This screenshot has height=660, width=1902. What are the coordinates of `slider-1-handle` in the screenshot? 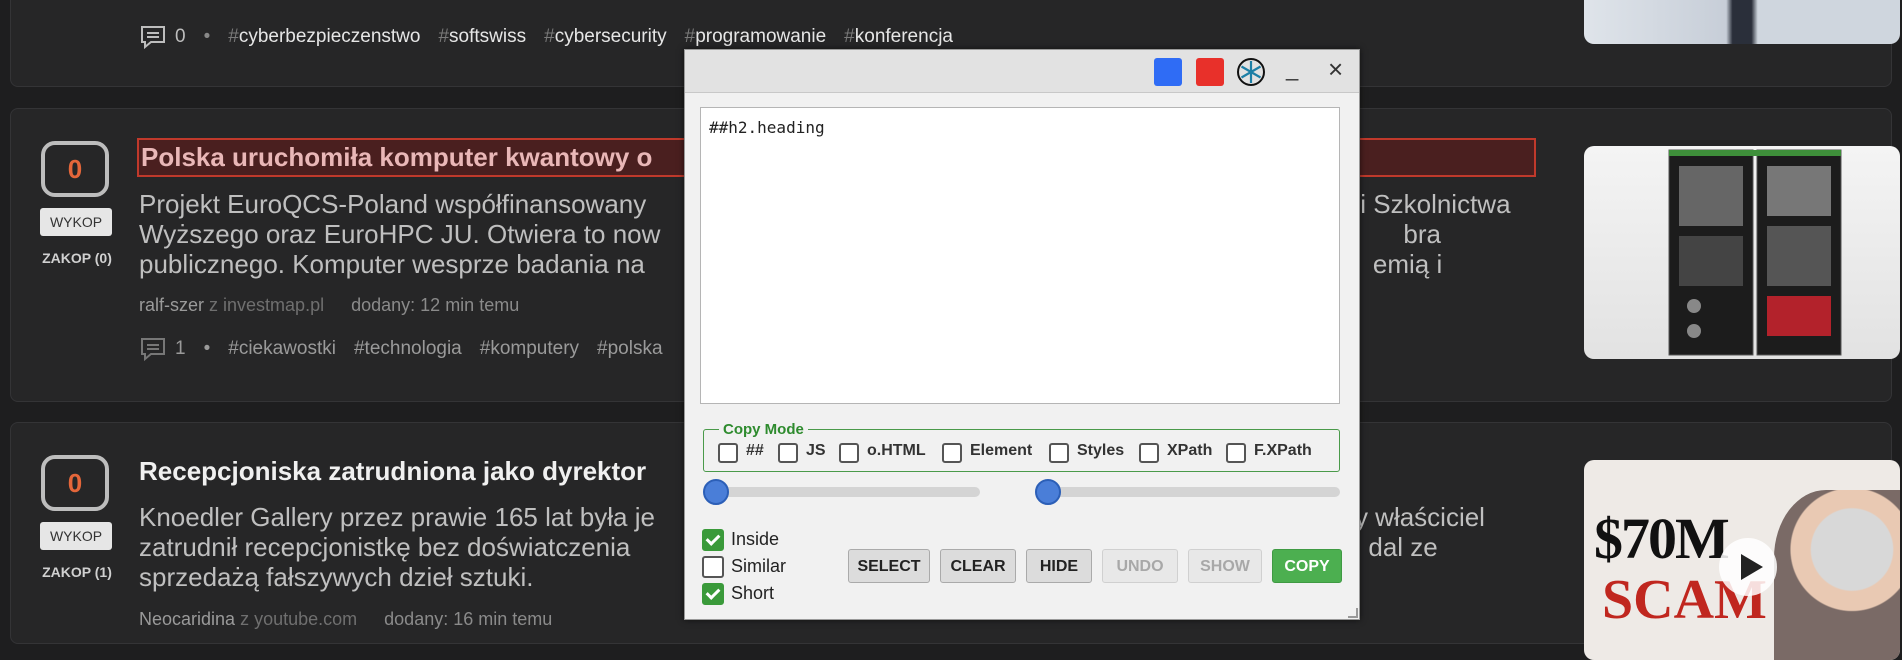 It's located at (716, 492).